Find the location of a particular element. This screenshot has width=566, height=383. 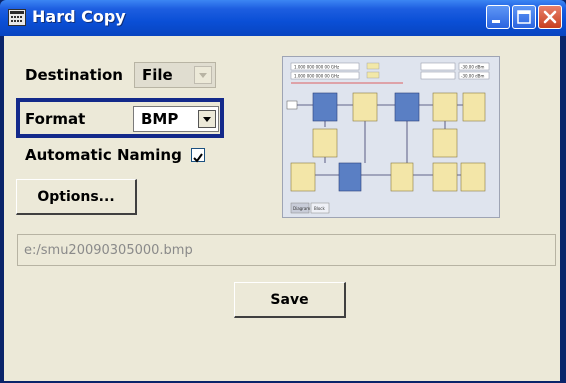

preview-freq-b: 1.000 000 000 00 GHz is located at coordinates (316, 76).